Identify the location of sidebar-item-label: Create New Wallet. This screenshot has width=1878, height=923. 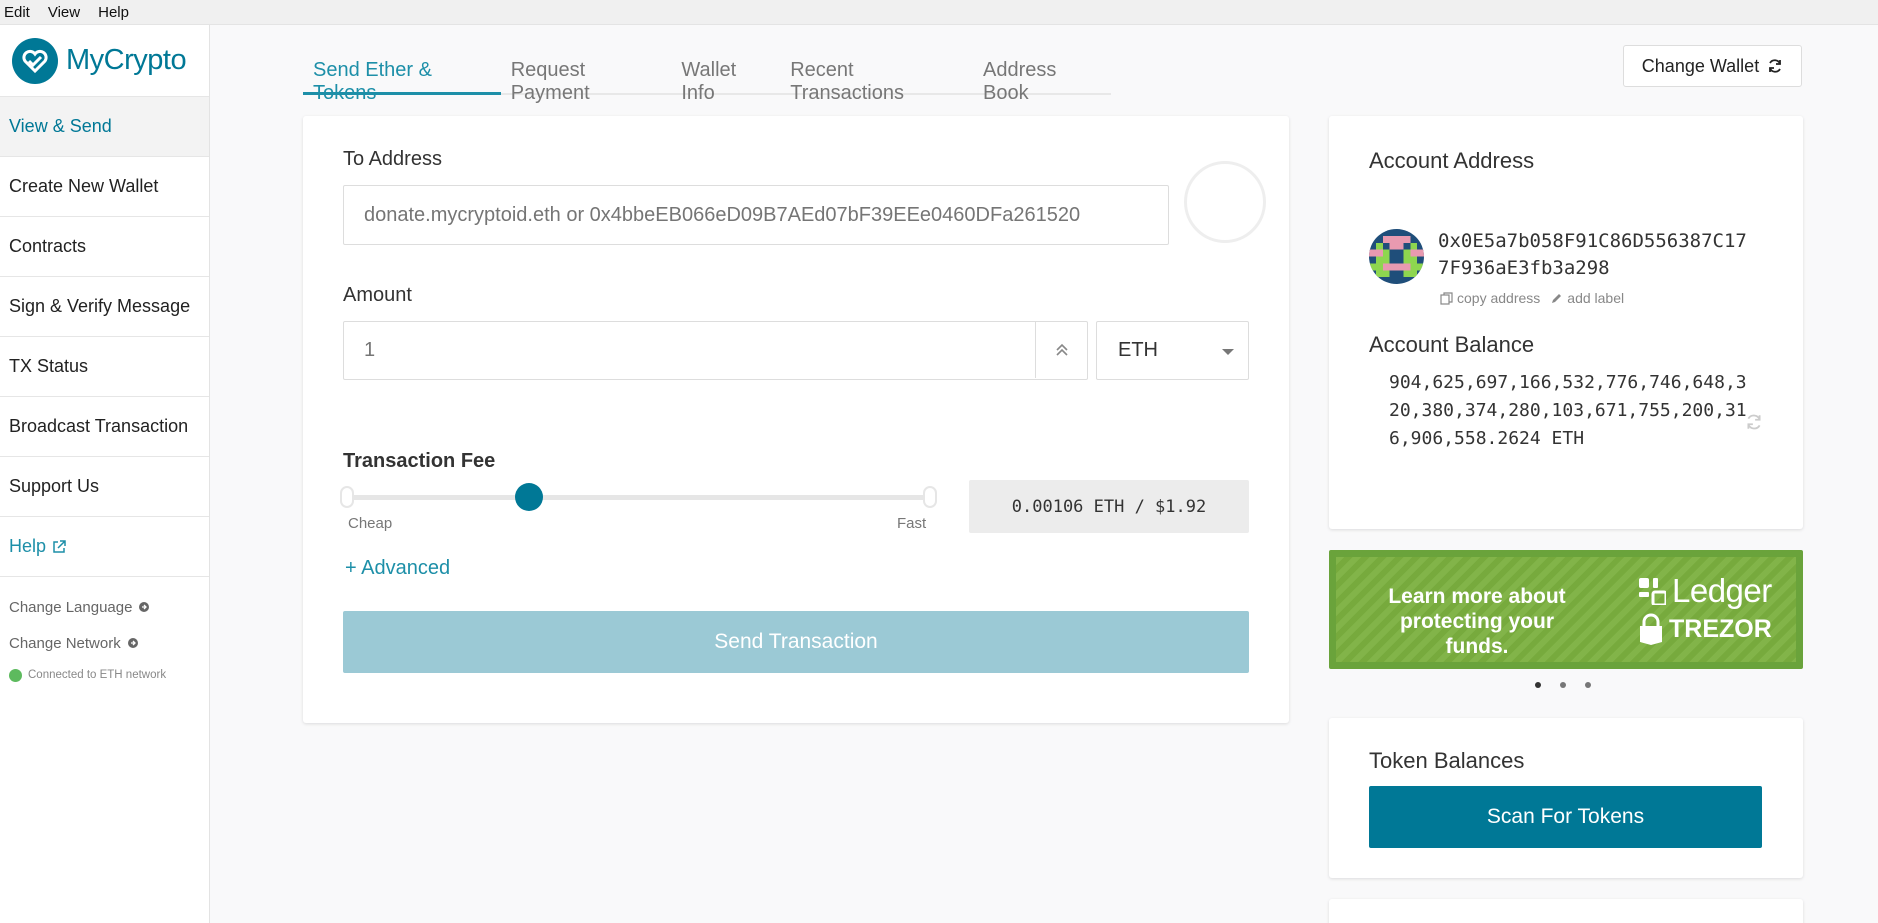
(84, 186).